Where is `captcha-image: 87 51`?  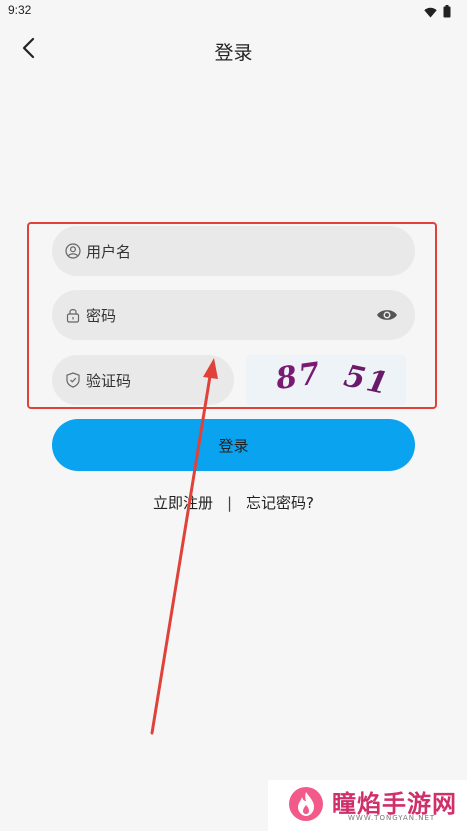 captcha-image: 87 51 is located at coordinates (326, 380).